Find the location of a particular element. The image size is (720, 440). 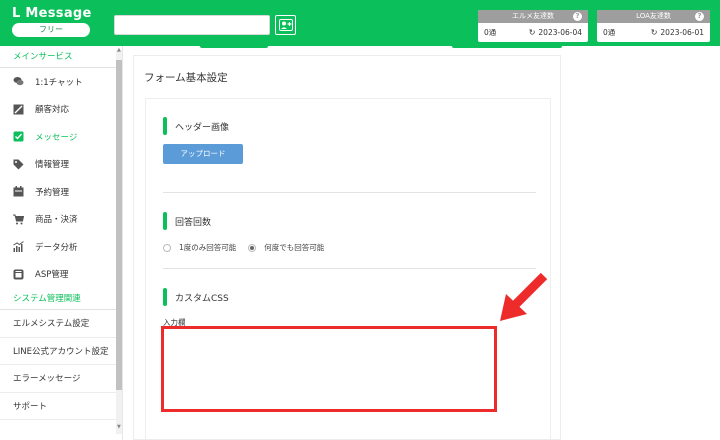

sidebar-item-system-settings: エルメシステム設定 is located at coordinates (61, 324).